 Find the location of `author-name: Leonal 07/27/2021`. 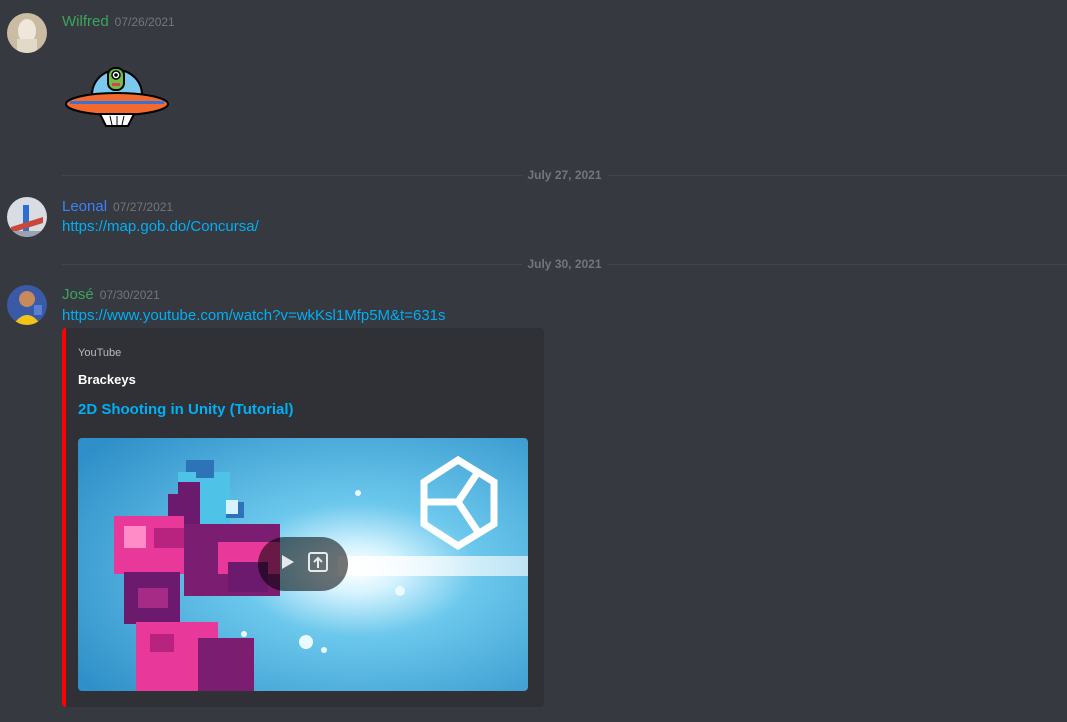

author-name: Leonal 07/27/2021 is located at coordinates (117, 206).